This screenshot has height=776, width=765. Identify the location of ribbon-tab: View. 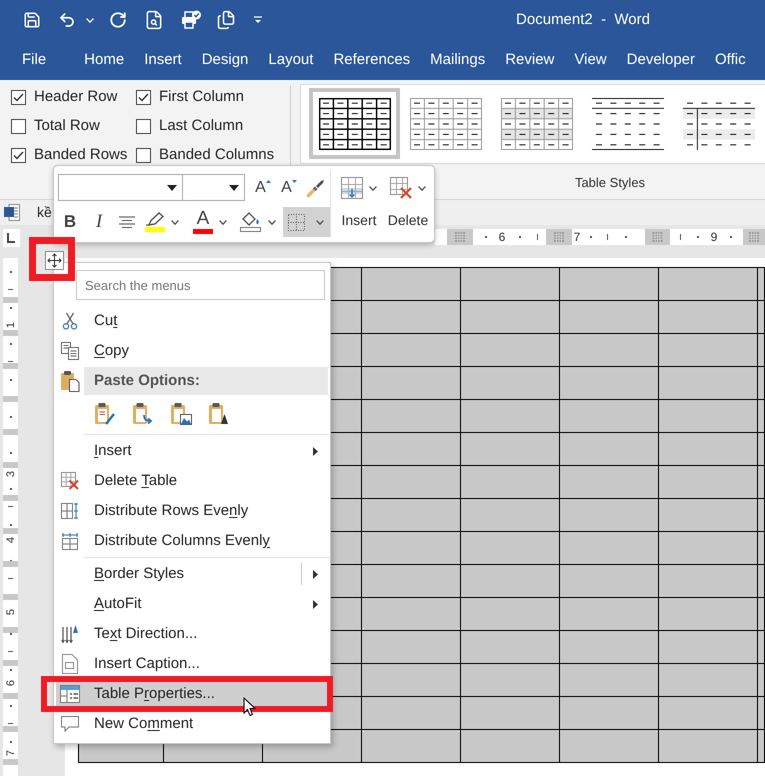
(590, 60).